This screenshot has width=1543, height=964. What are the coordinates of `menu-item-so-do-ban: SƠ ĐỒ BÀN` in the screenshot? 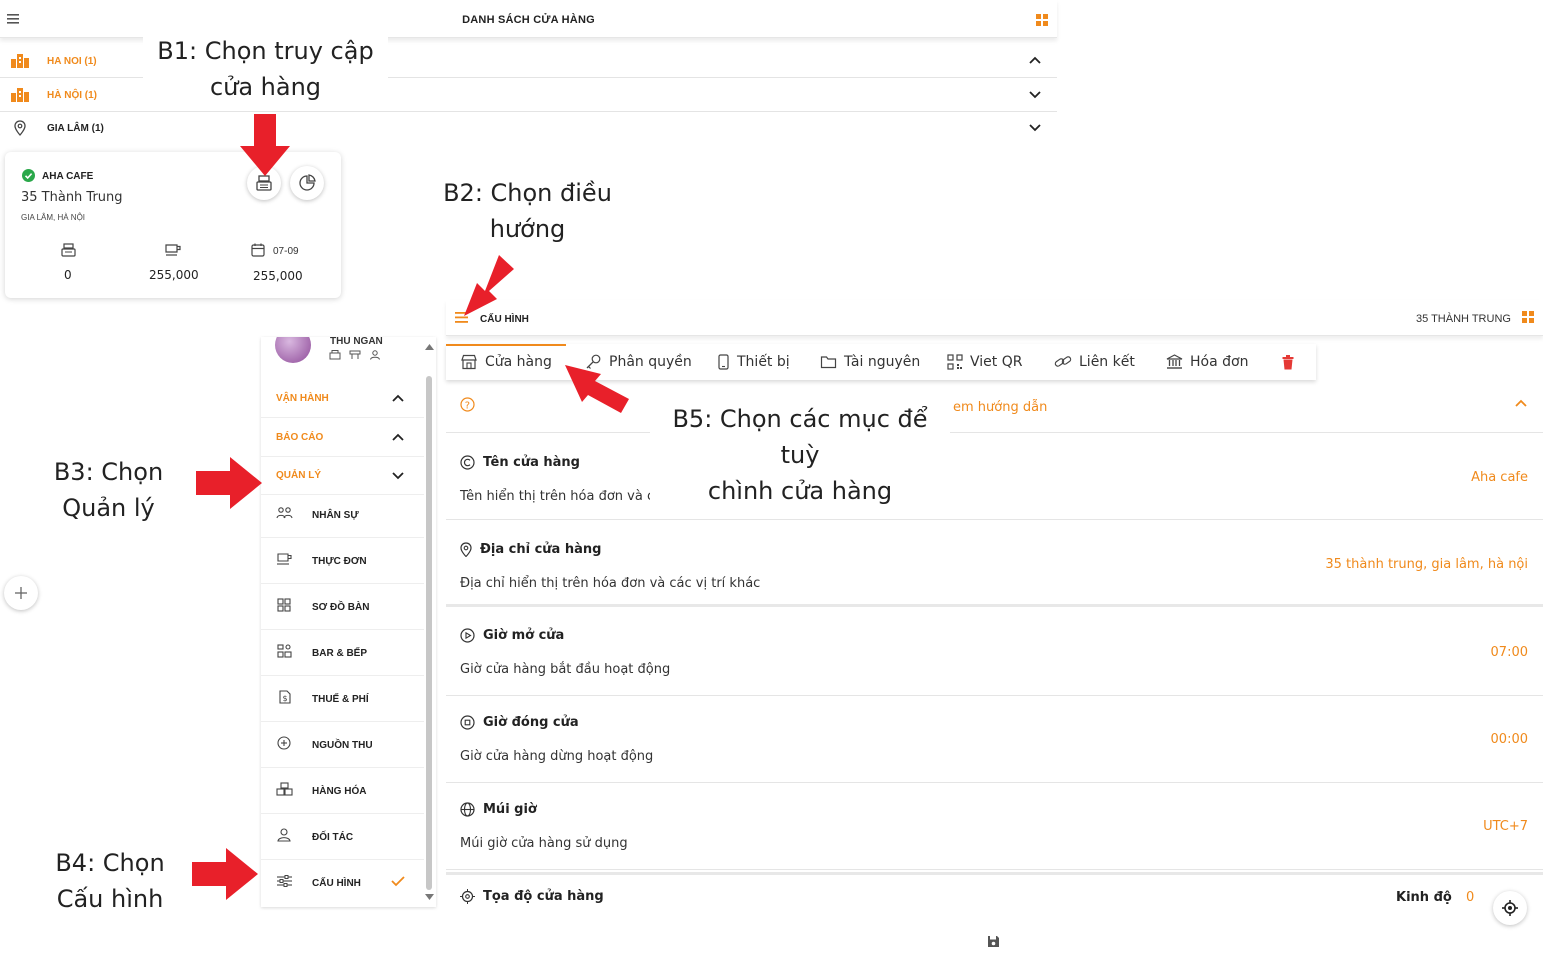 It's located at (342, 607).